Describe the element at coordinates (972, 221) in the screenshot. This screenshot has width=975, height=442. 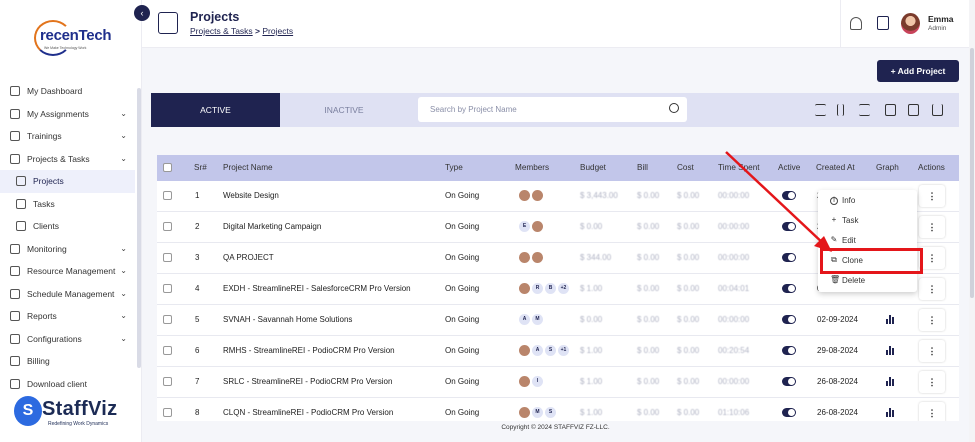
I see `page-scrollbar` at that location.